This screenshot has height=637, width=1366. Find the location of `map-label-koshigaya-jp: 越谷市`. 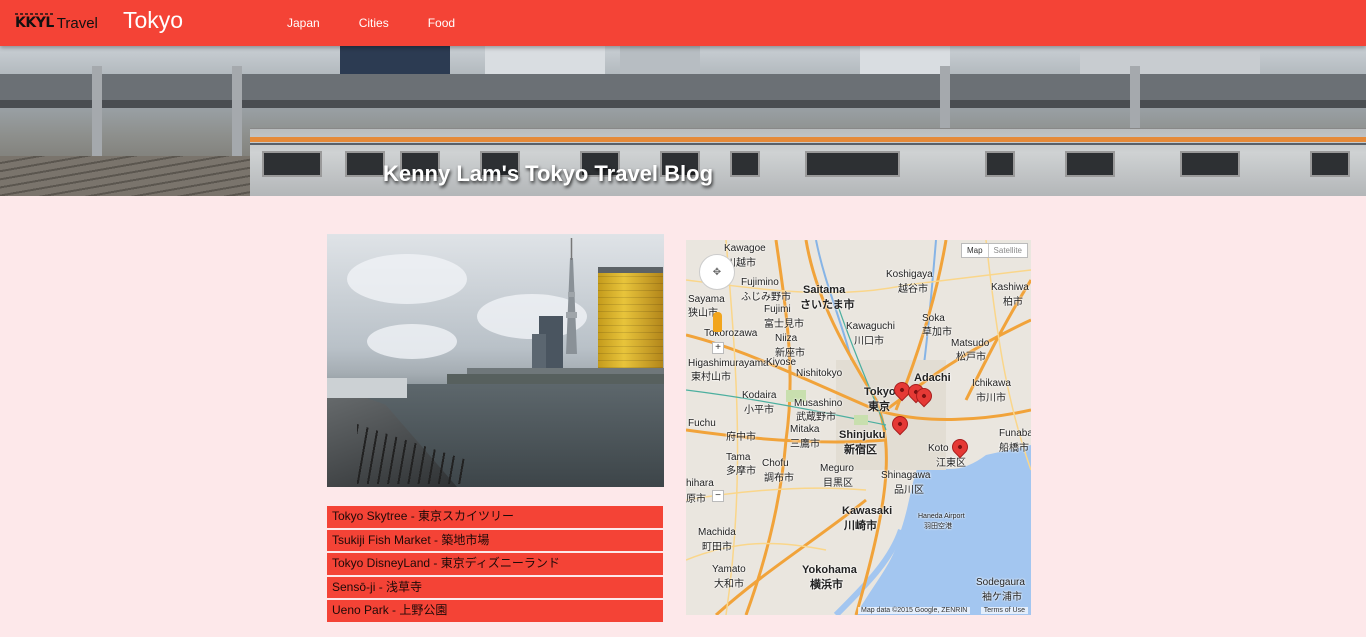

map-label-koshigaya-jp: 越谷市 is located at coordinates (913, 289).